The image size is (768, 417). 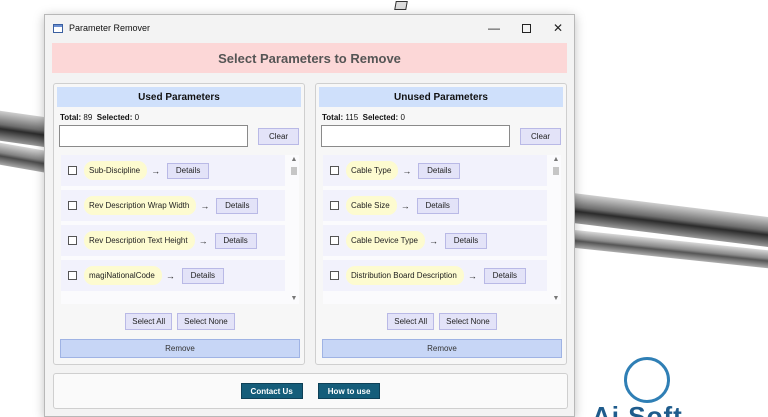 I want to click on parameter-name: Cable Size, so click(x=371, y=205).